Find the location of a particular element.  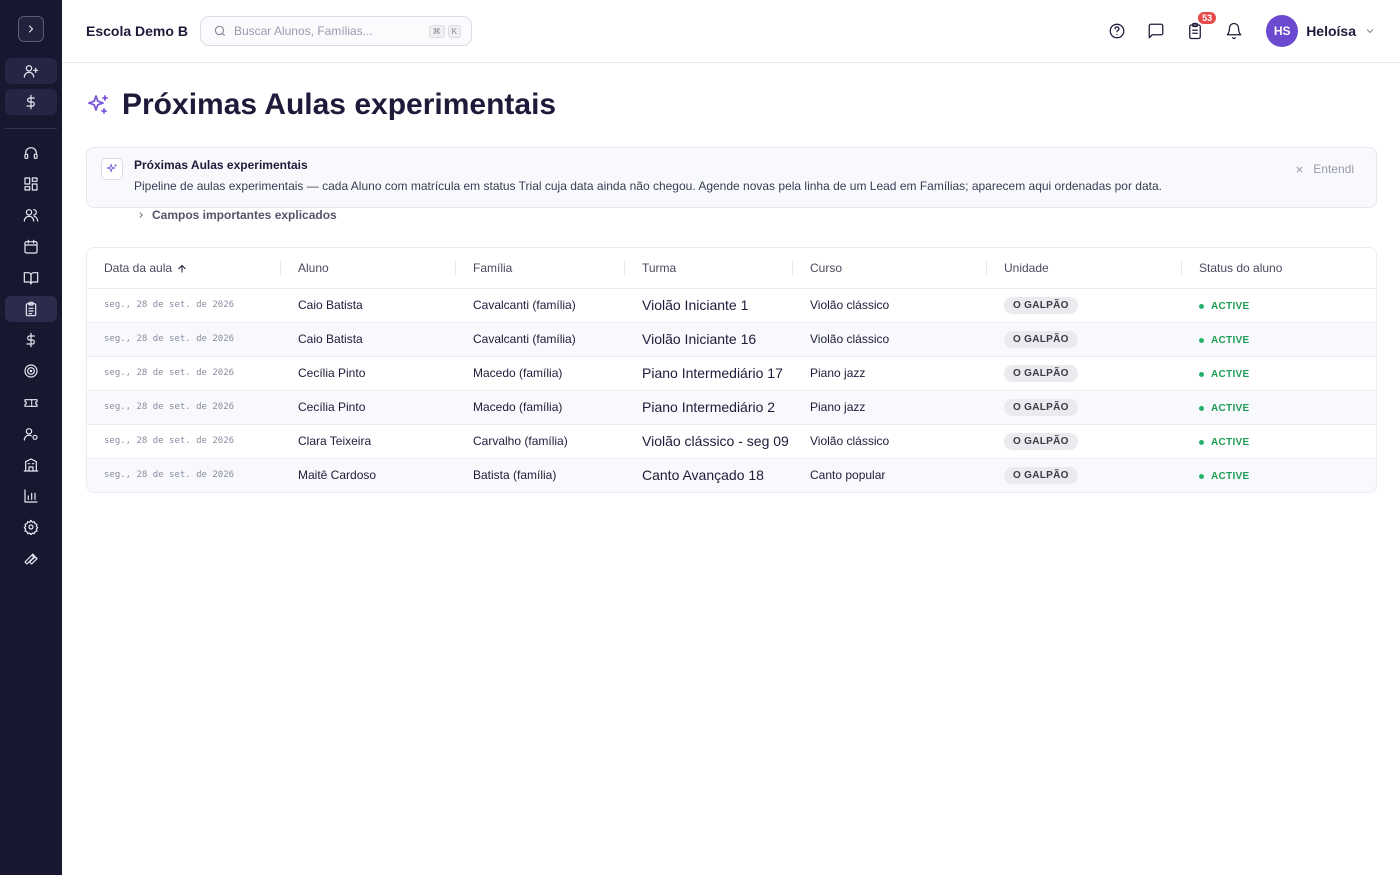

cell-family: Carvalho (família) is located at coordinates (540, 441).